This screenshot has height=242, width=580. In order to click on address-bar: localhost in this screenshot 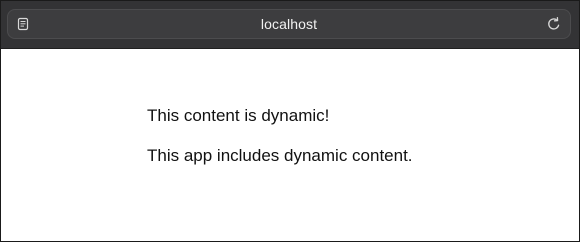, I will do `click(289, 24)`.